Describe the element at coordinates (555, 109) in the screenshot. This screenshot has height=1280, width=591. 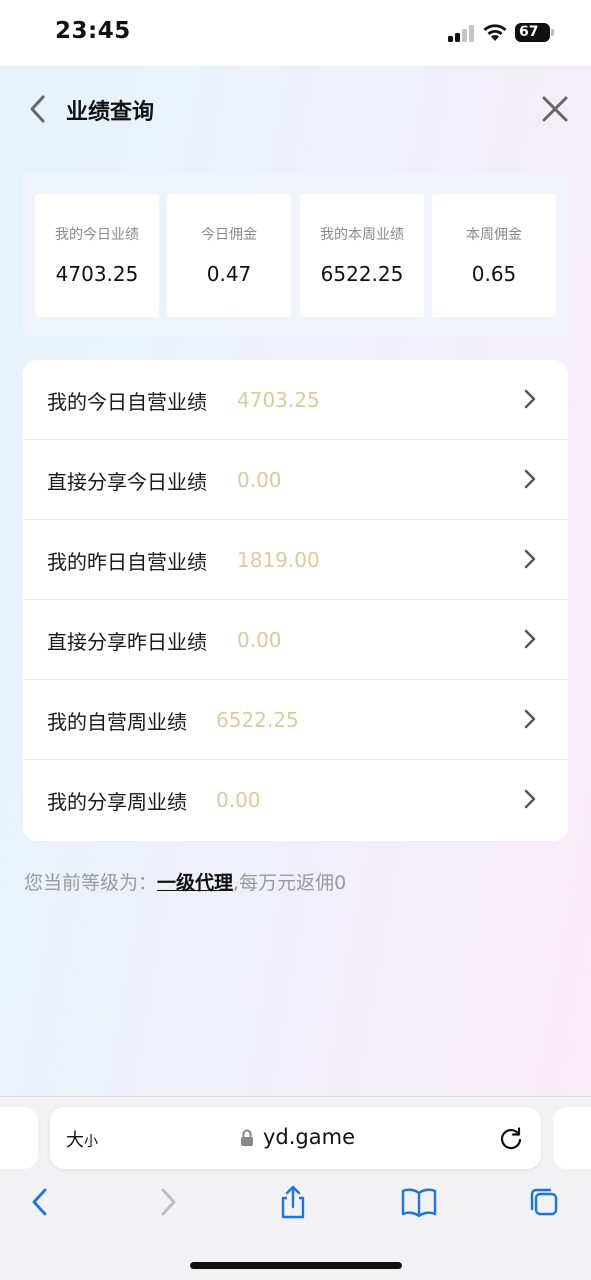
I see `close-icon` at that location.